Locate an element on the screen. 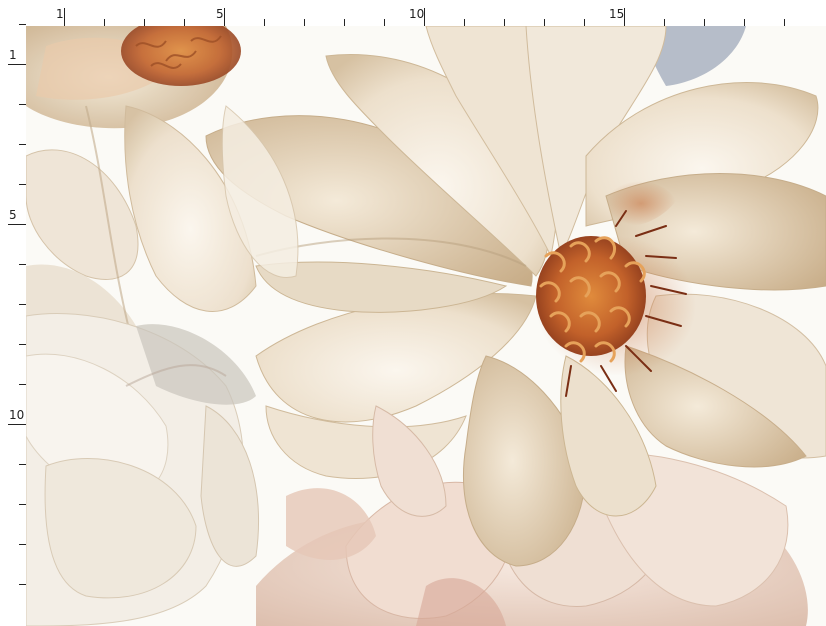 Image resolution: width=826 pixels, height=626 pixels. top-ruler-label: 1 is located at coordinates (60, 14).